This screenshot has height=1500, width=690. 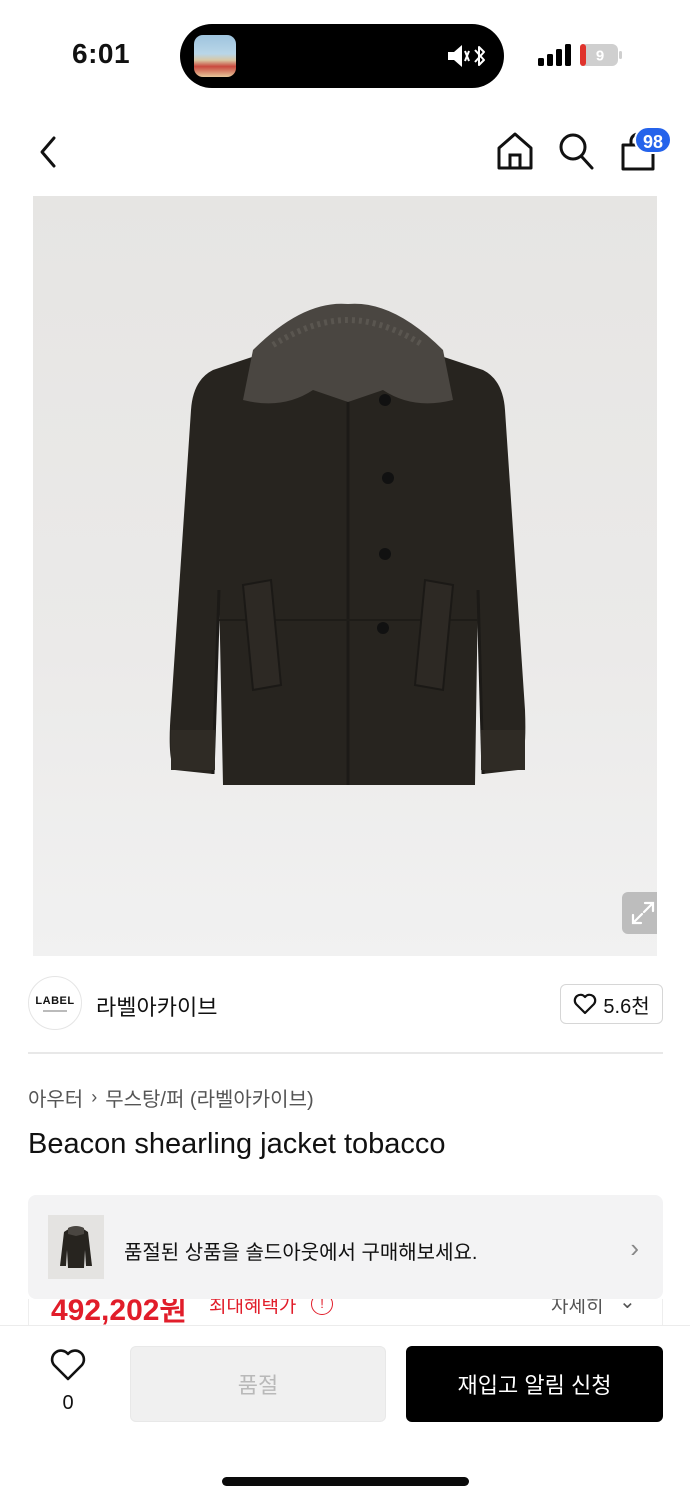 I want to click on soldout-button: 품절, so click(x=258, y=1384).